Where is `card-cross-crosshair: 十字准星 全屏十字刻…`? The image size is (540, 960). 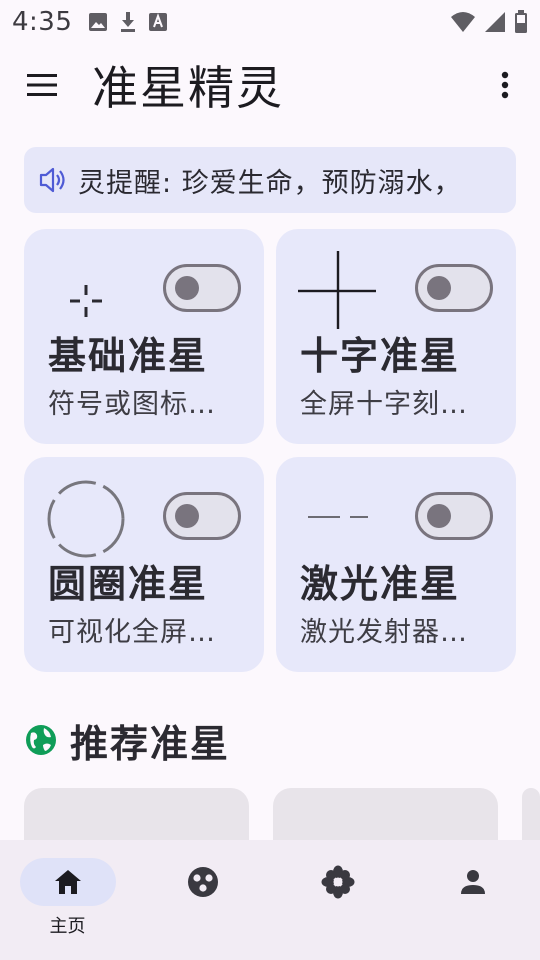 card-cross-crosshair: 十字准星 全屏十字刻… is located at coordinates (396, 336).